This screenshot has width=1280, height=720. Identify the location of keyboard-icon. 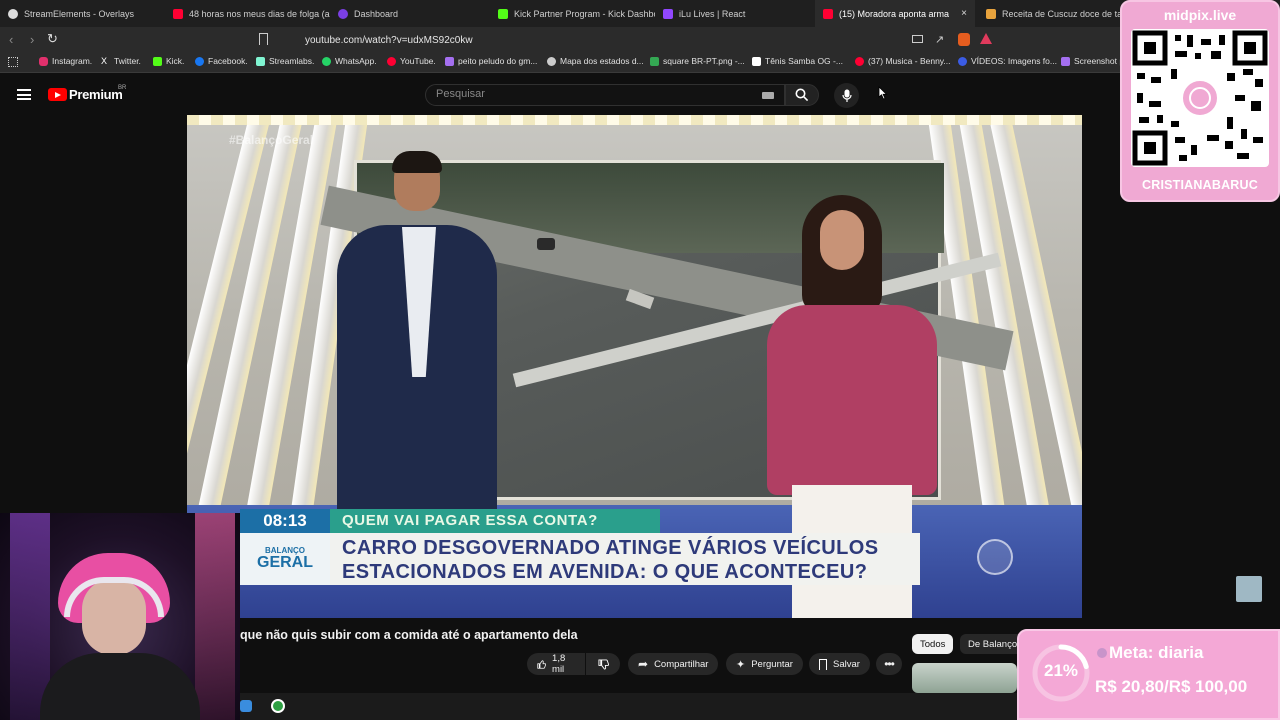
(768, 95).